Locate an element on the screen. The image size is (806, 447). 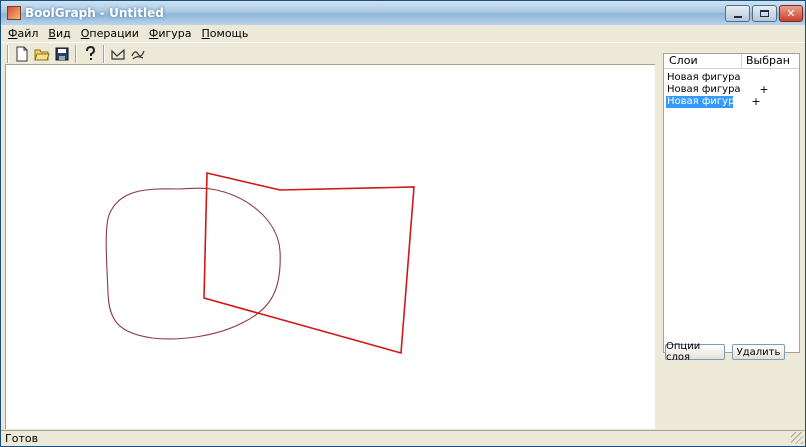
layer-selected-mark: + is located at coordinates (756, 101).